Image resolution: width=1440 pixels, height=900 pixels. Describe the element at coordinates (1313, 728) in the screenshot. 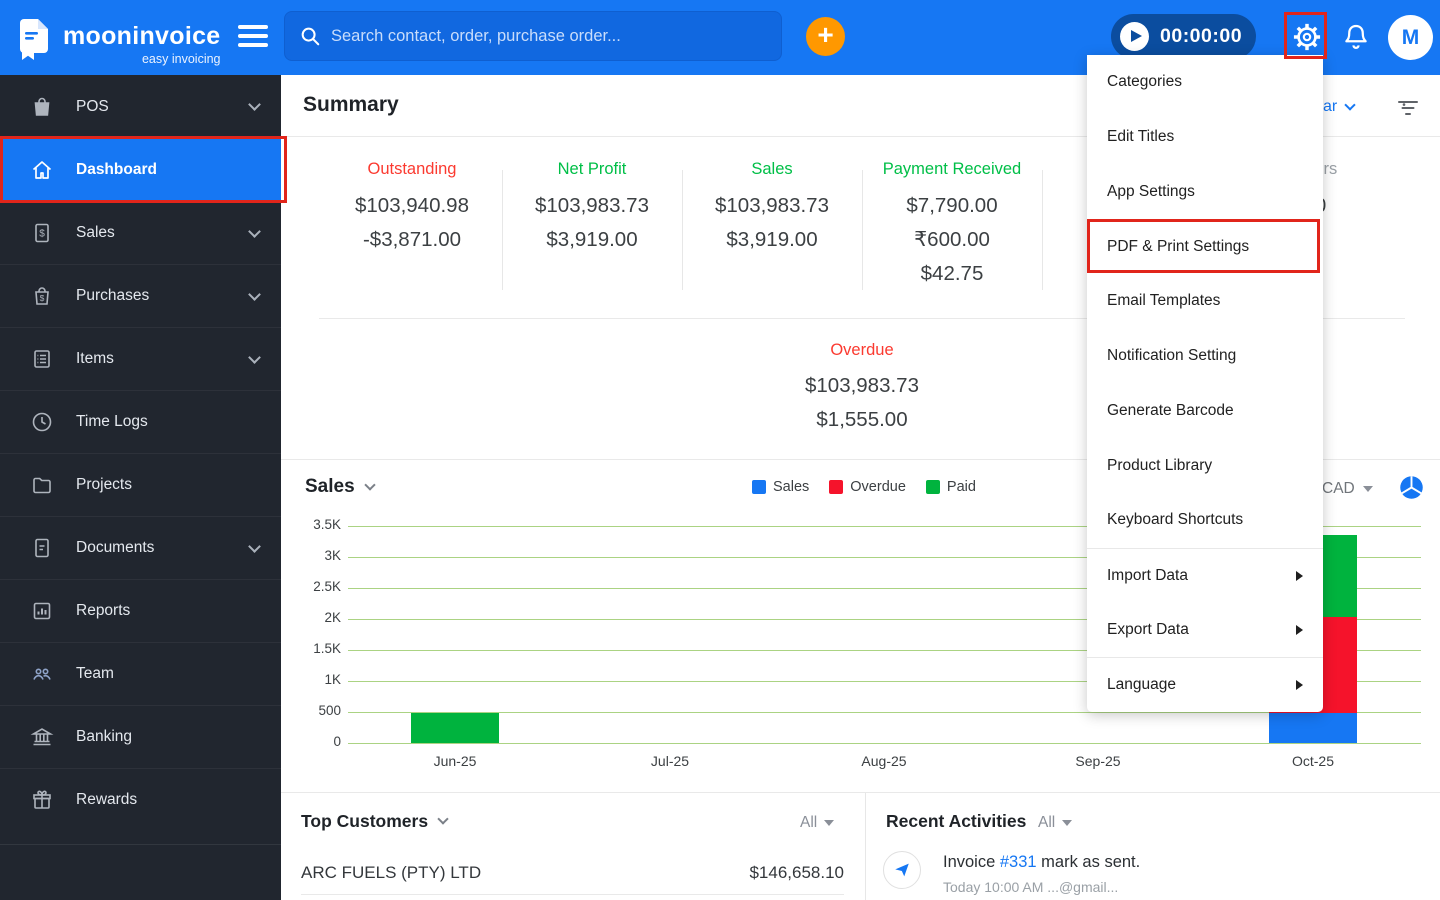

I see `bar-segment-sales` at that location.